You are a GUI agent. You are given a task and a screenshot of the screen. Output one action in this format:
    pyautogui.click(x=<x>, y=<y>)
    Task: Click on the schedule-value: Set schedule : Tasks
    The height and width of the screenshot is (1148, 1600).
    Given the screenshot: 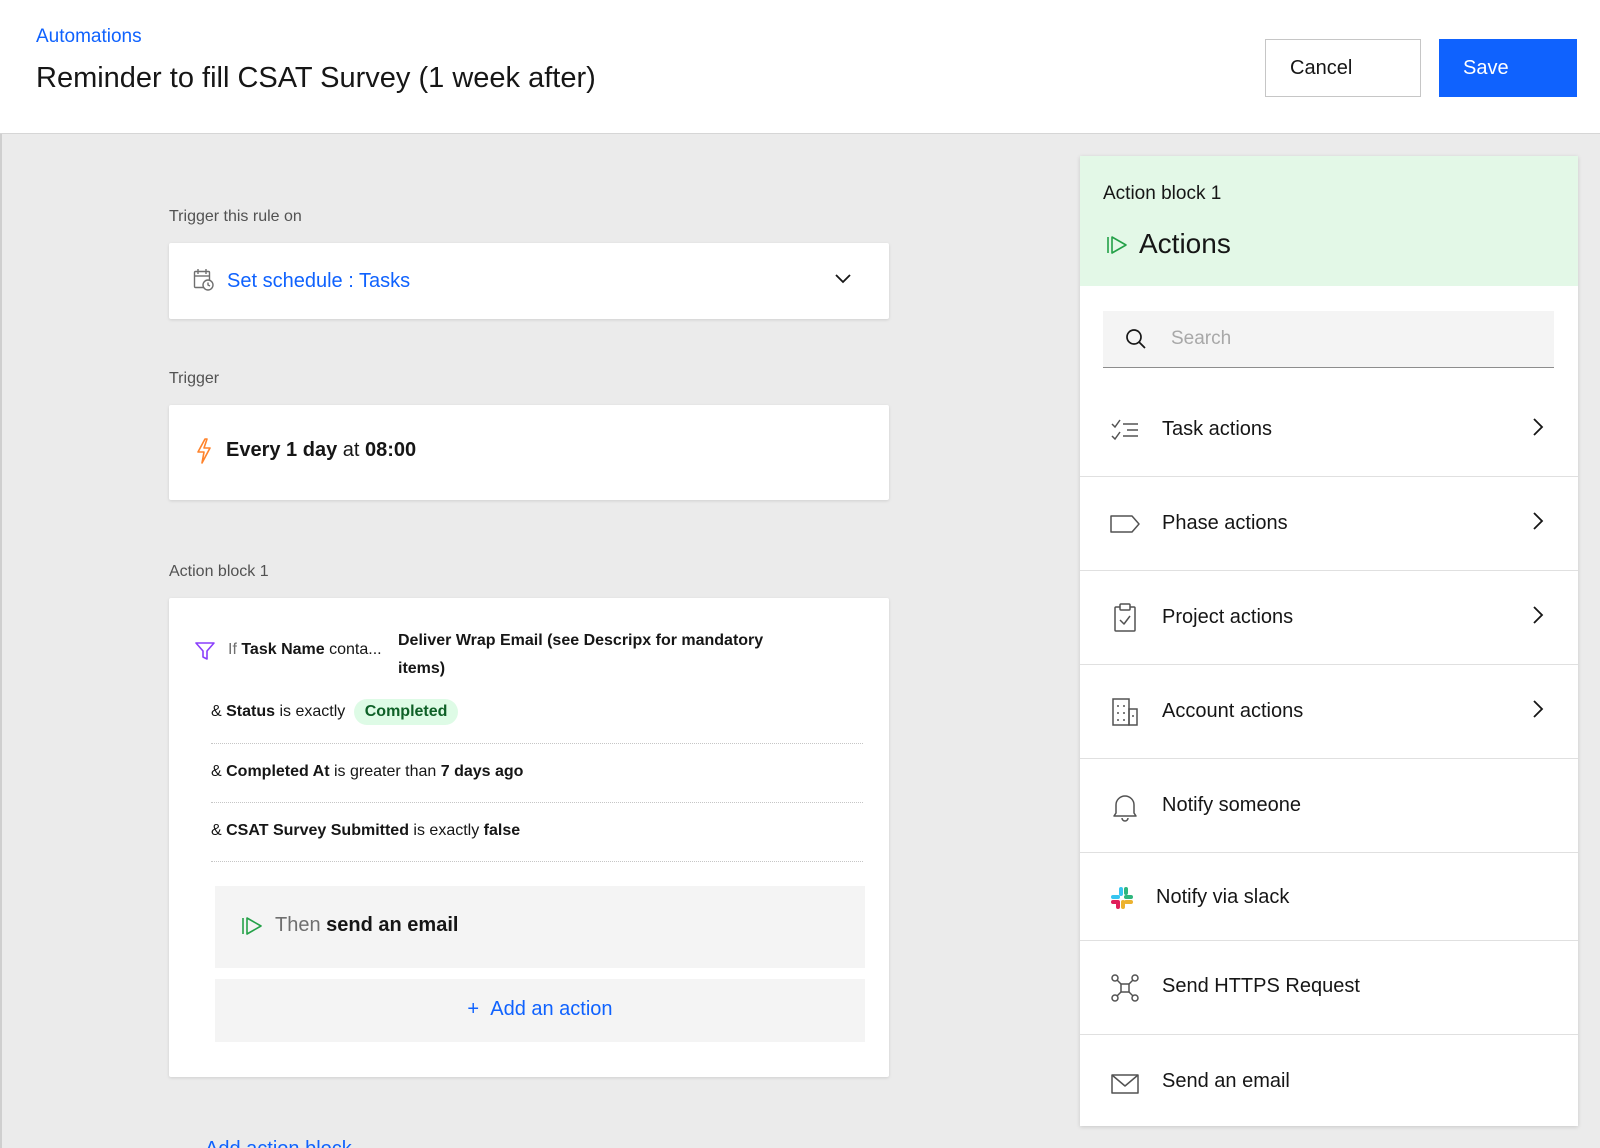 What is the action you would take?
    pyautogui.click(x=319, y=281)
    